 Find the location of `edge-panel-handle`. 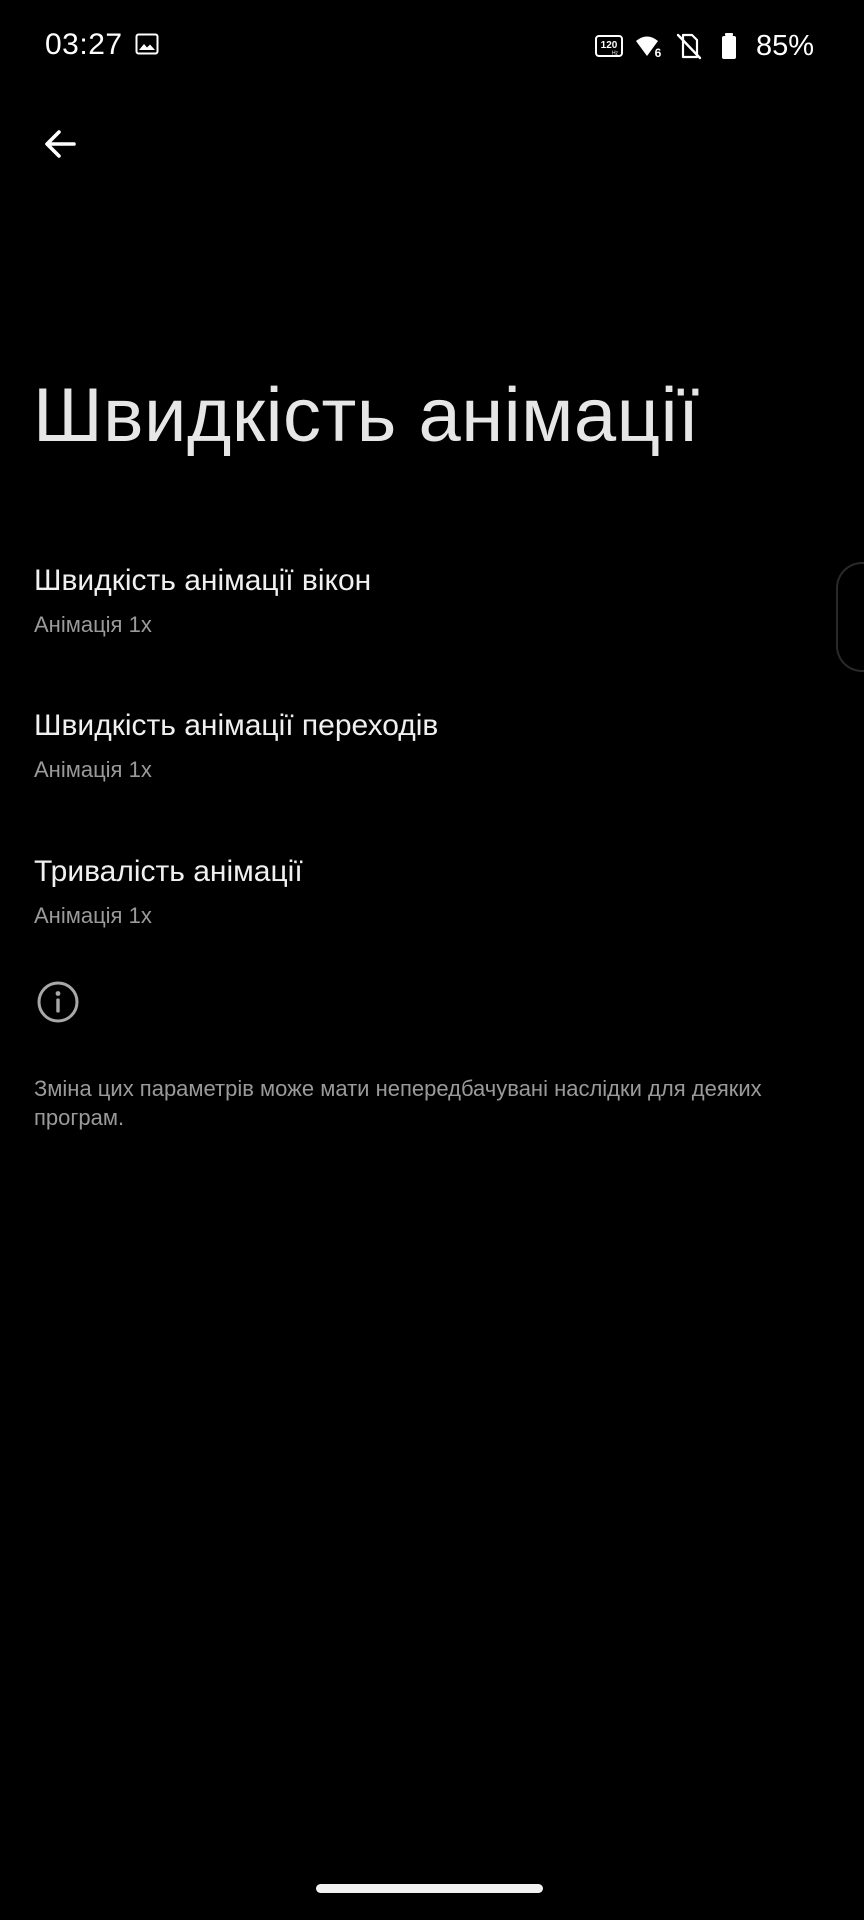

edge-panel-handle is located at coordinates (850, 617).